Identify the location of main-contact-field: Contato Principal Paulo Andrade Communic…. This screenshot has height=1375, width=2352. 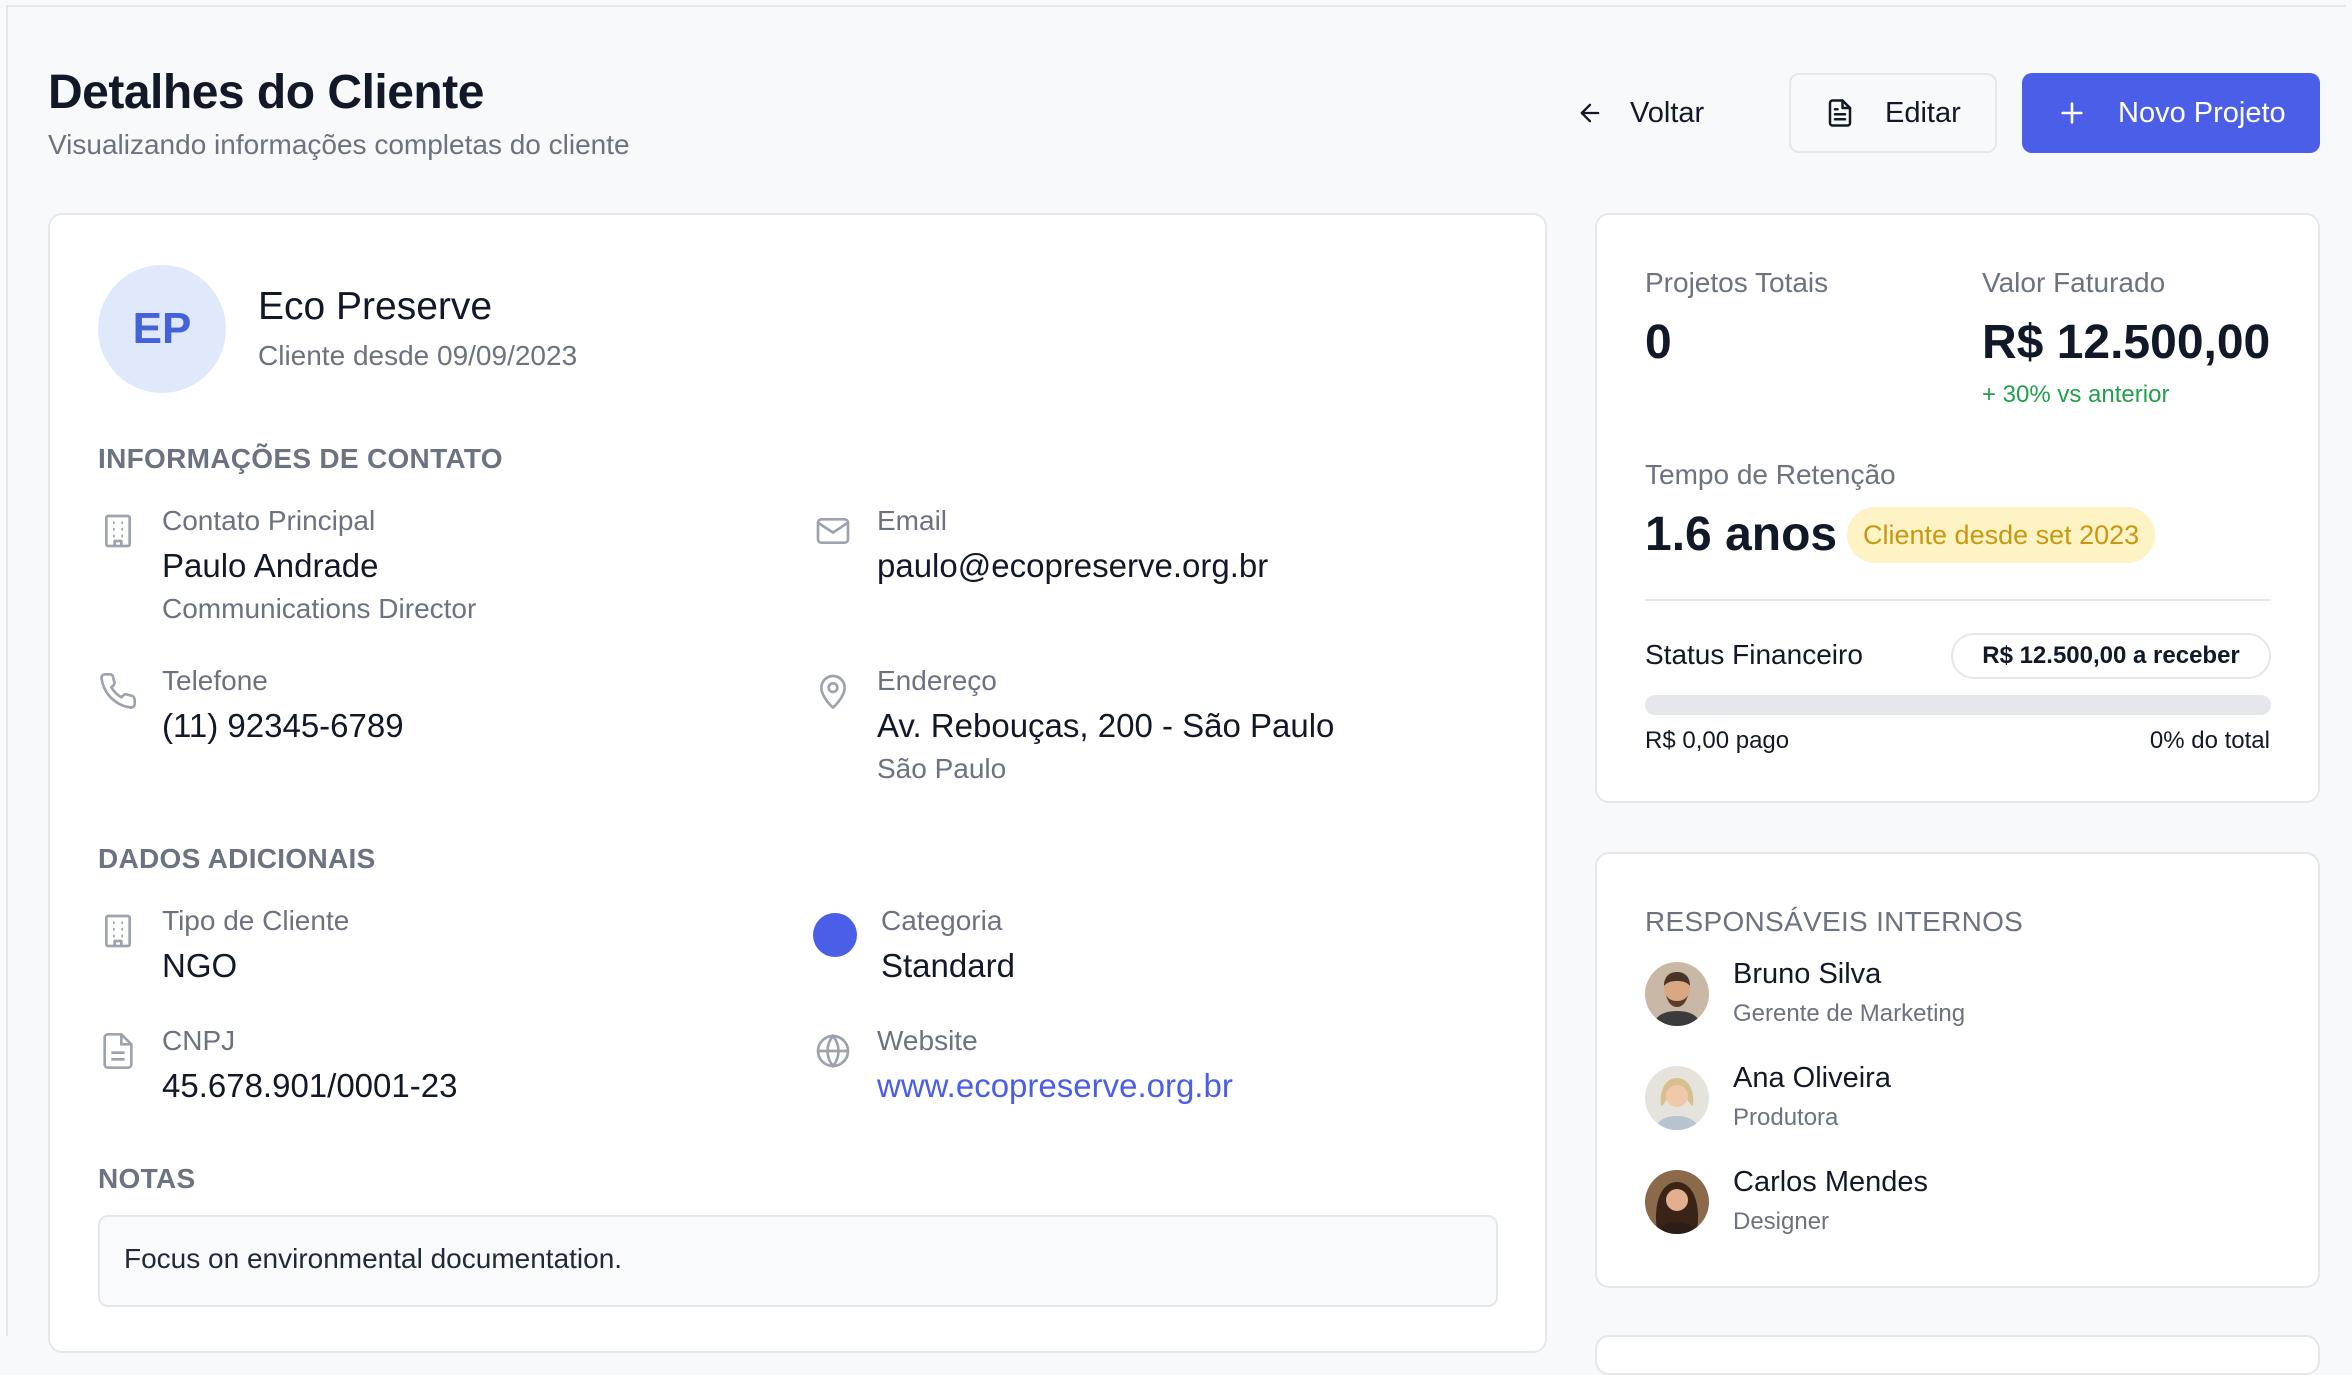
(398, 570).